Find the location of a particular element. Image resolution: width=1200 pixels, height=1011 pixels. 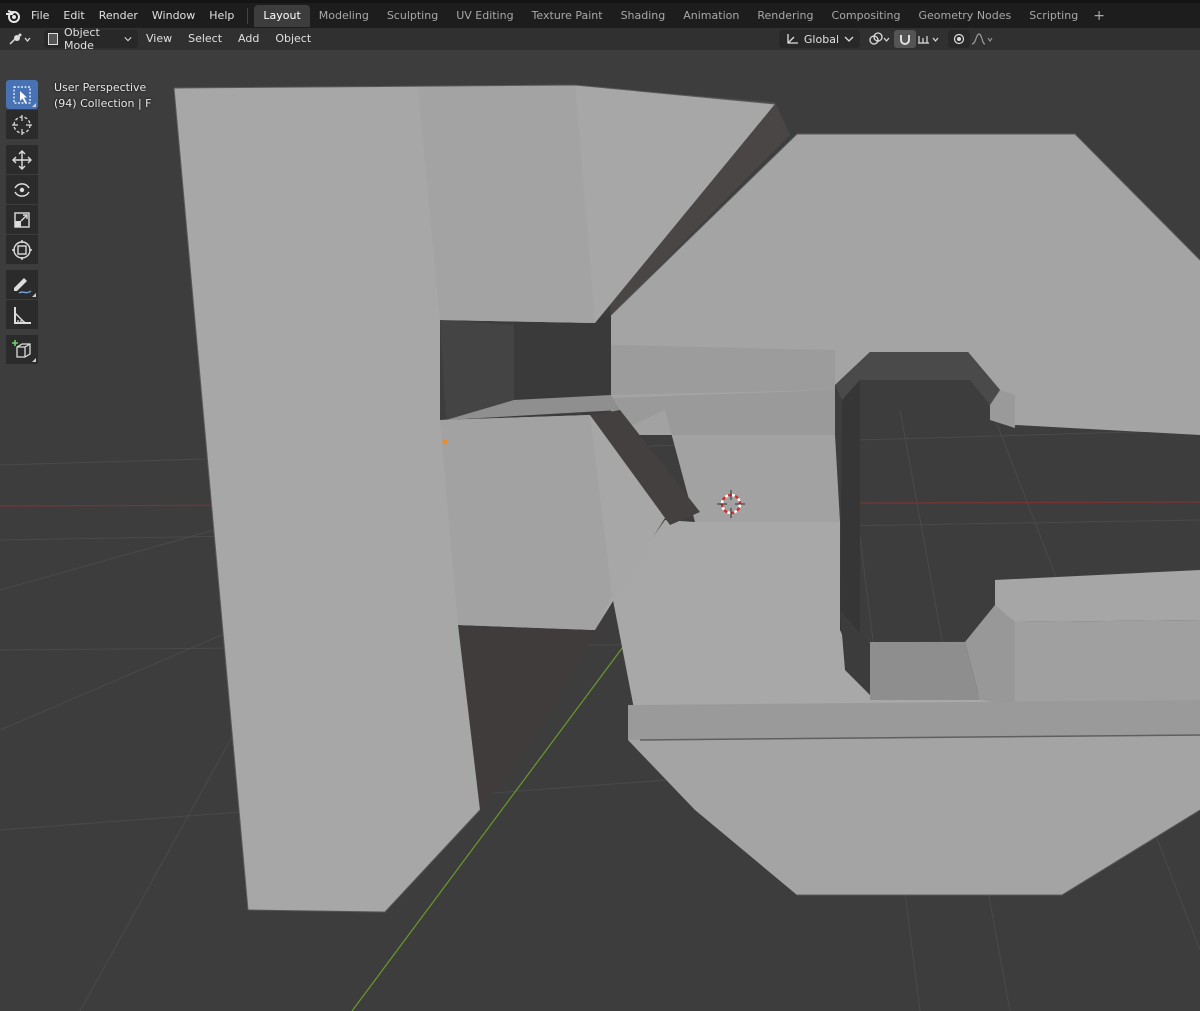

editor-type-button is located at coordinates (22, 39).